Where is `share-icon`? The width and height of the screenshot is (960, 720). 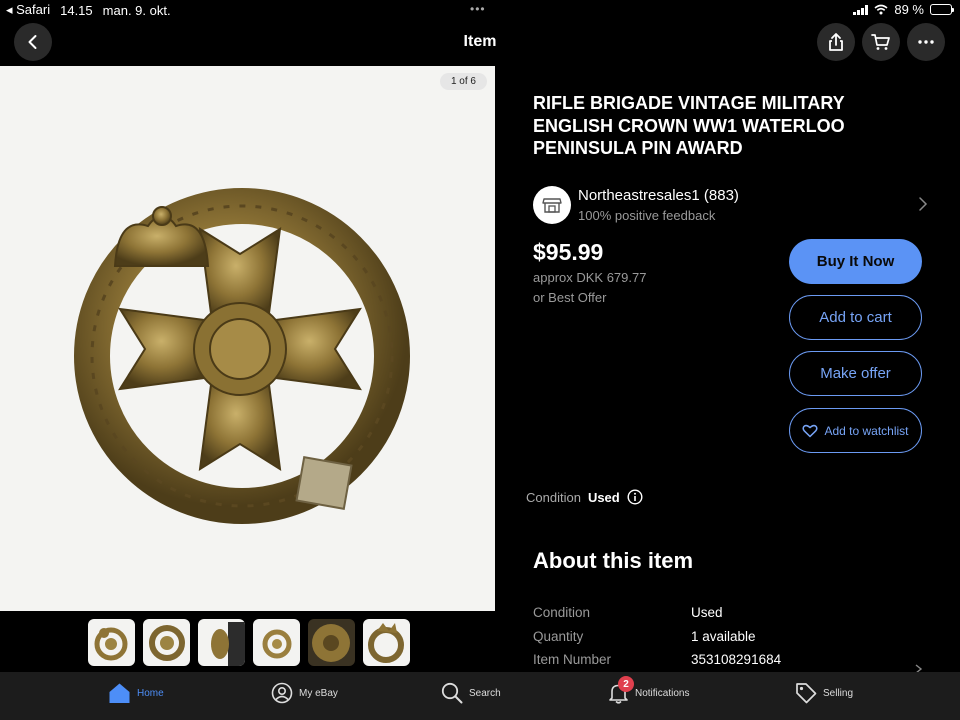 share-icon is located at coordinates (836, 42).